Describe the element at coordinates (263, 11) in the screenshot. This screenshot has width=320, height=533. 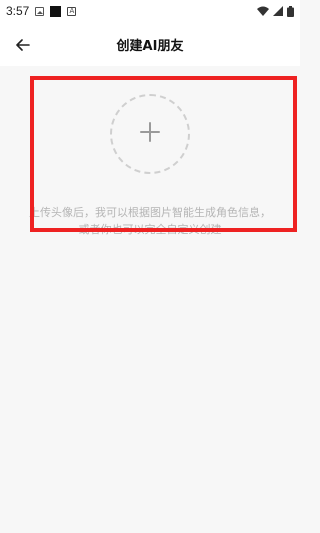
I see `wifi-icon` at that location.